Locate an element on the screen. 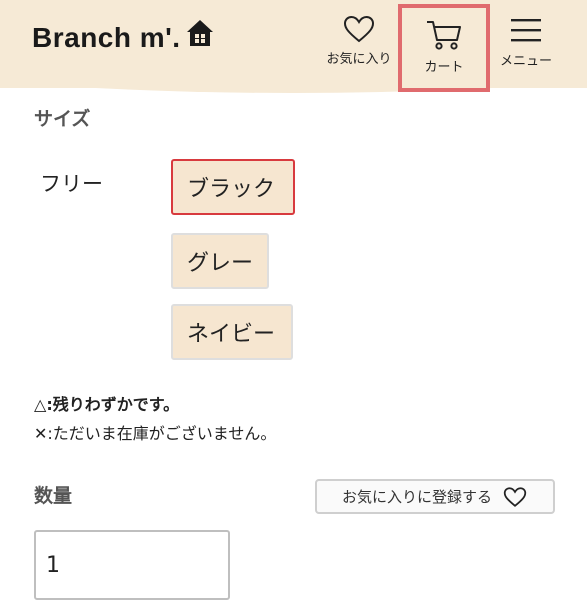  add-to-favorites-button: お気に入りに登録する is located at coordinates (435, 496).